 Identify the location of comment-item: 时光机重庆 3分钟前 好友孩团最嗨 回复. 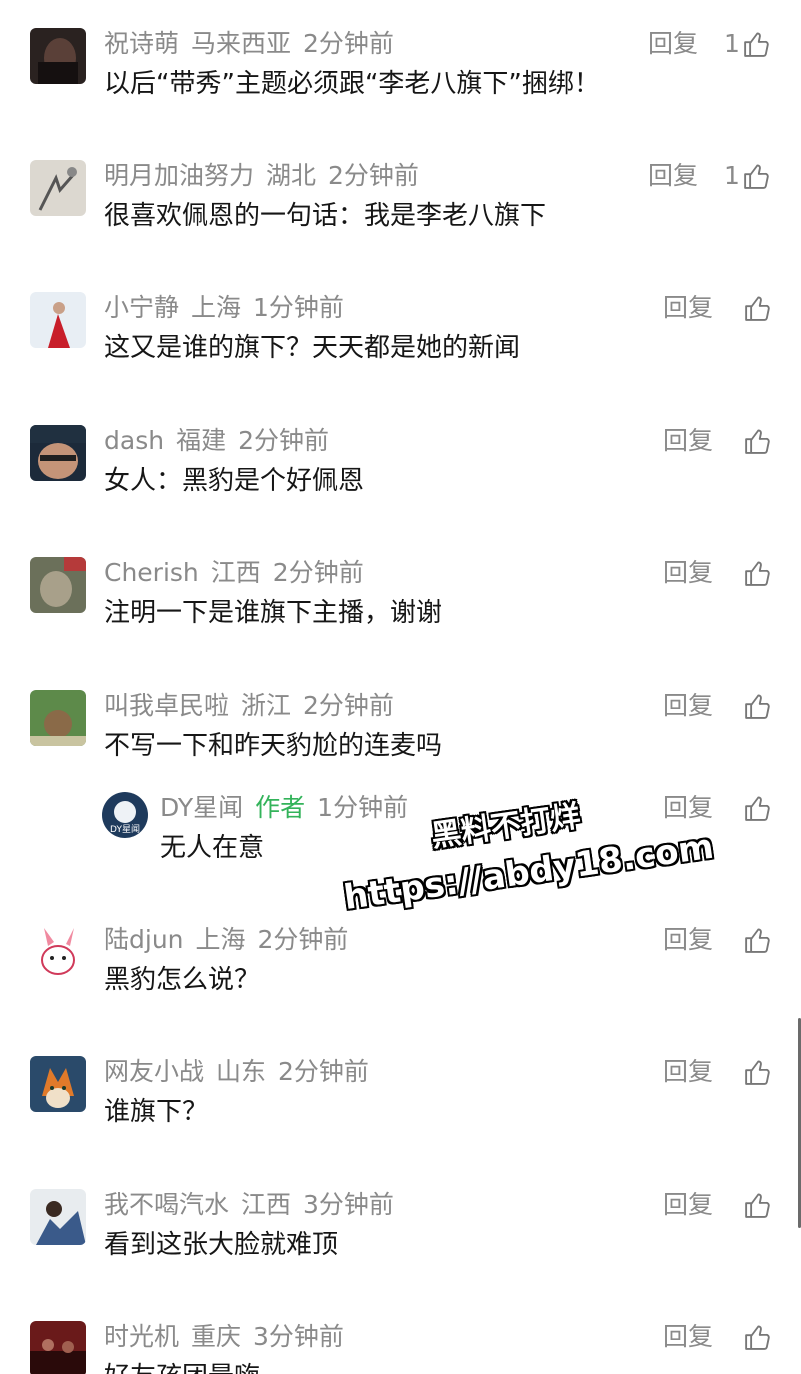
(400, 1345).